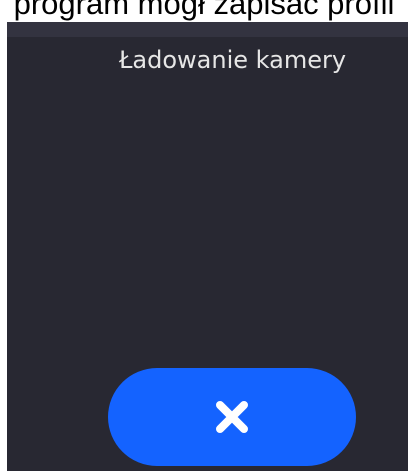  Describe the element at coordinates (207, 29) in the screenshot. I see `status-strip` at that location.